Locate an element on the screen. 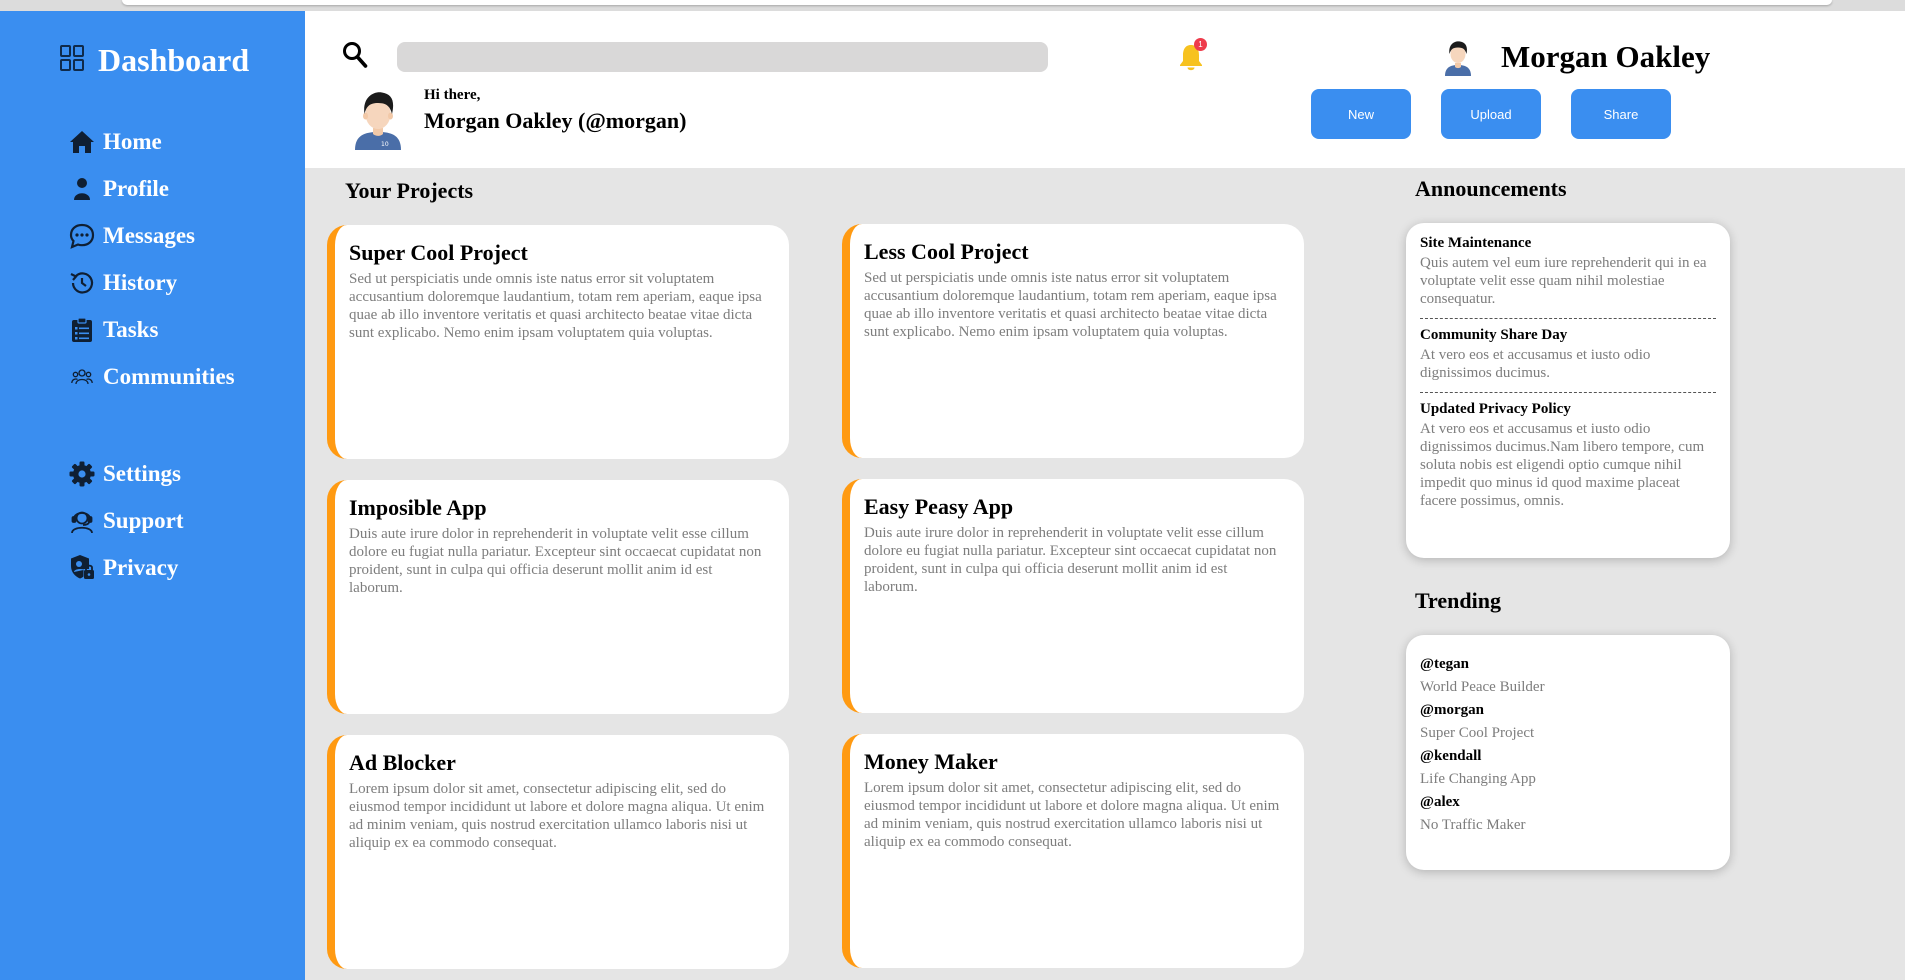 This screenshot has height=980, width=1905. nav-label-messages: Messages is located at coordinates (149, 235).